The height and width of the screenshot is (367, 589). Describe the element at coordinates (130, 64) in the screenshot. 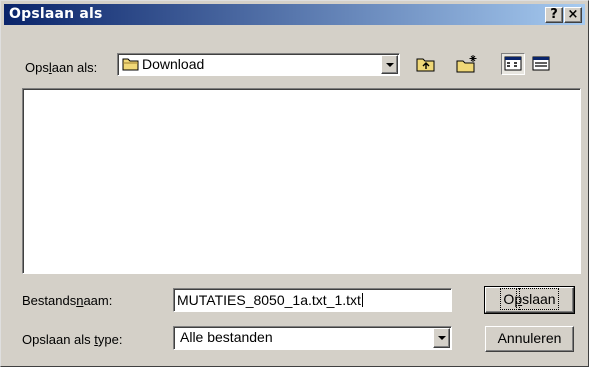

I see `folder-icon` at that location.